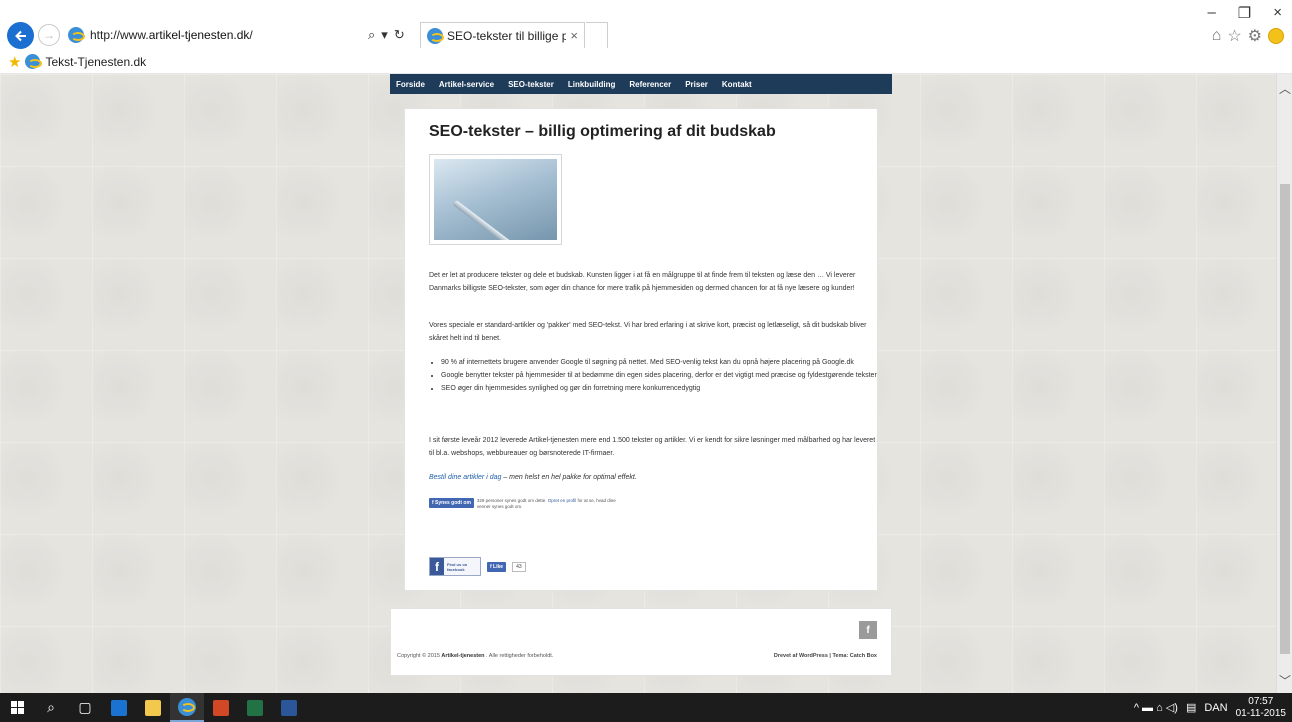 The image size is (1292, 722). I want to click on forward-arrow-icon: →, so click(49, 35).